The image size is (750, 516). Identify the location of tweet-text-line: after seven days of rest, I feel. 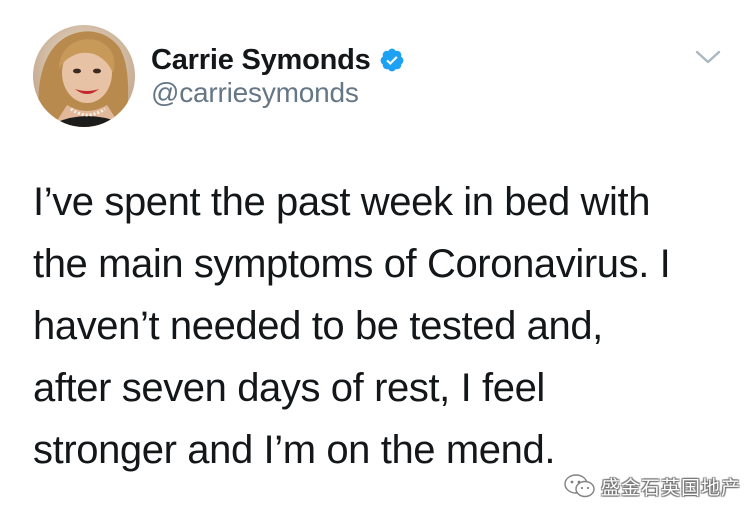
(289, 388).